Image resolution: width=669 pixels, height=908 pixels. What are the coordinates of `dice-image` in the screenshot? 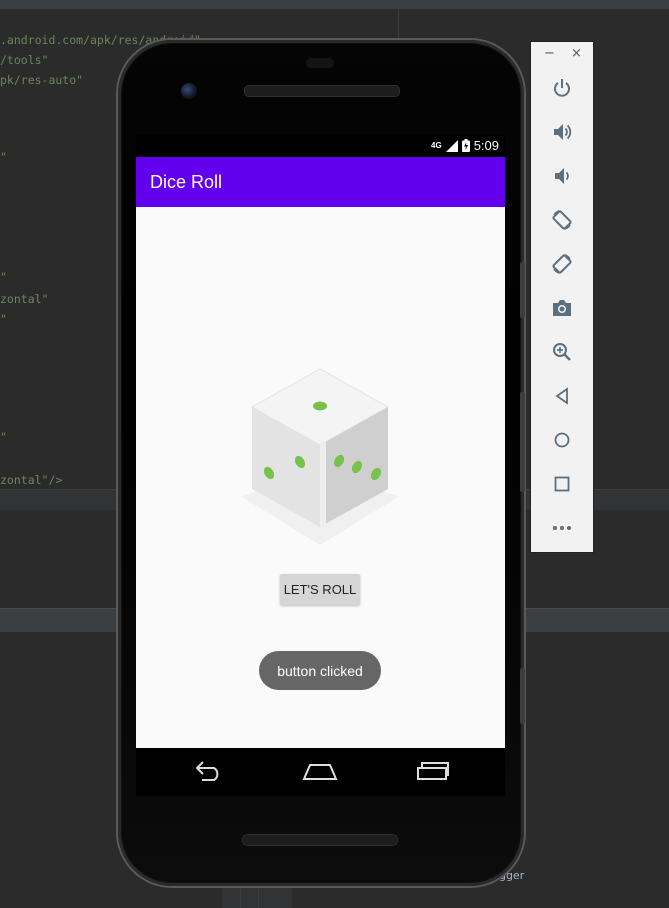 It's located at (320, 457).